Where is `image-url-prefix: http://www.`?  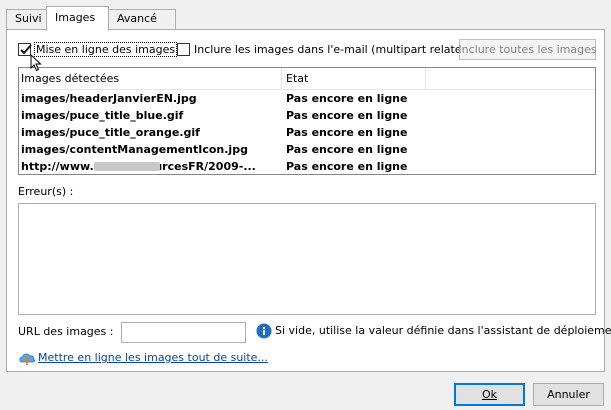 image-url-prefix: http://www. is located at coordinates (57, 166).